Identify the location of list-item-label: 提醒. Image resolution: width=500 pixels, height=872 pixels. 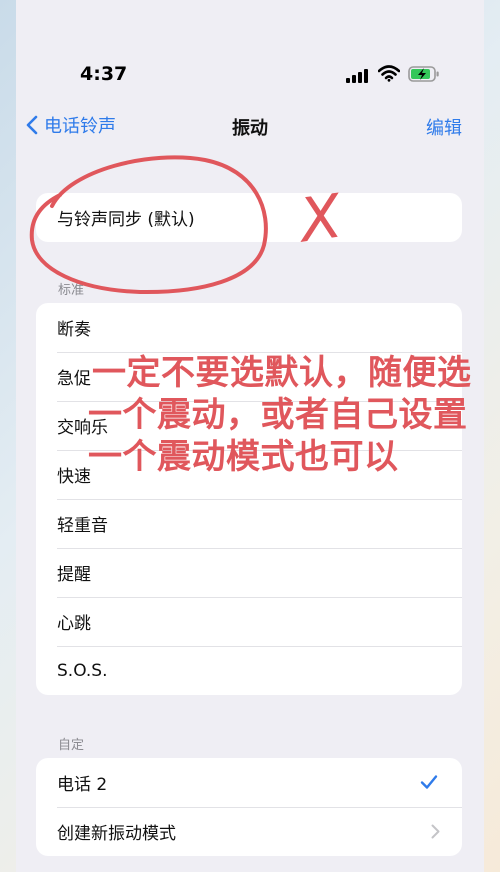
(74, 575).